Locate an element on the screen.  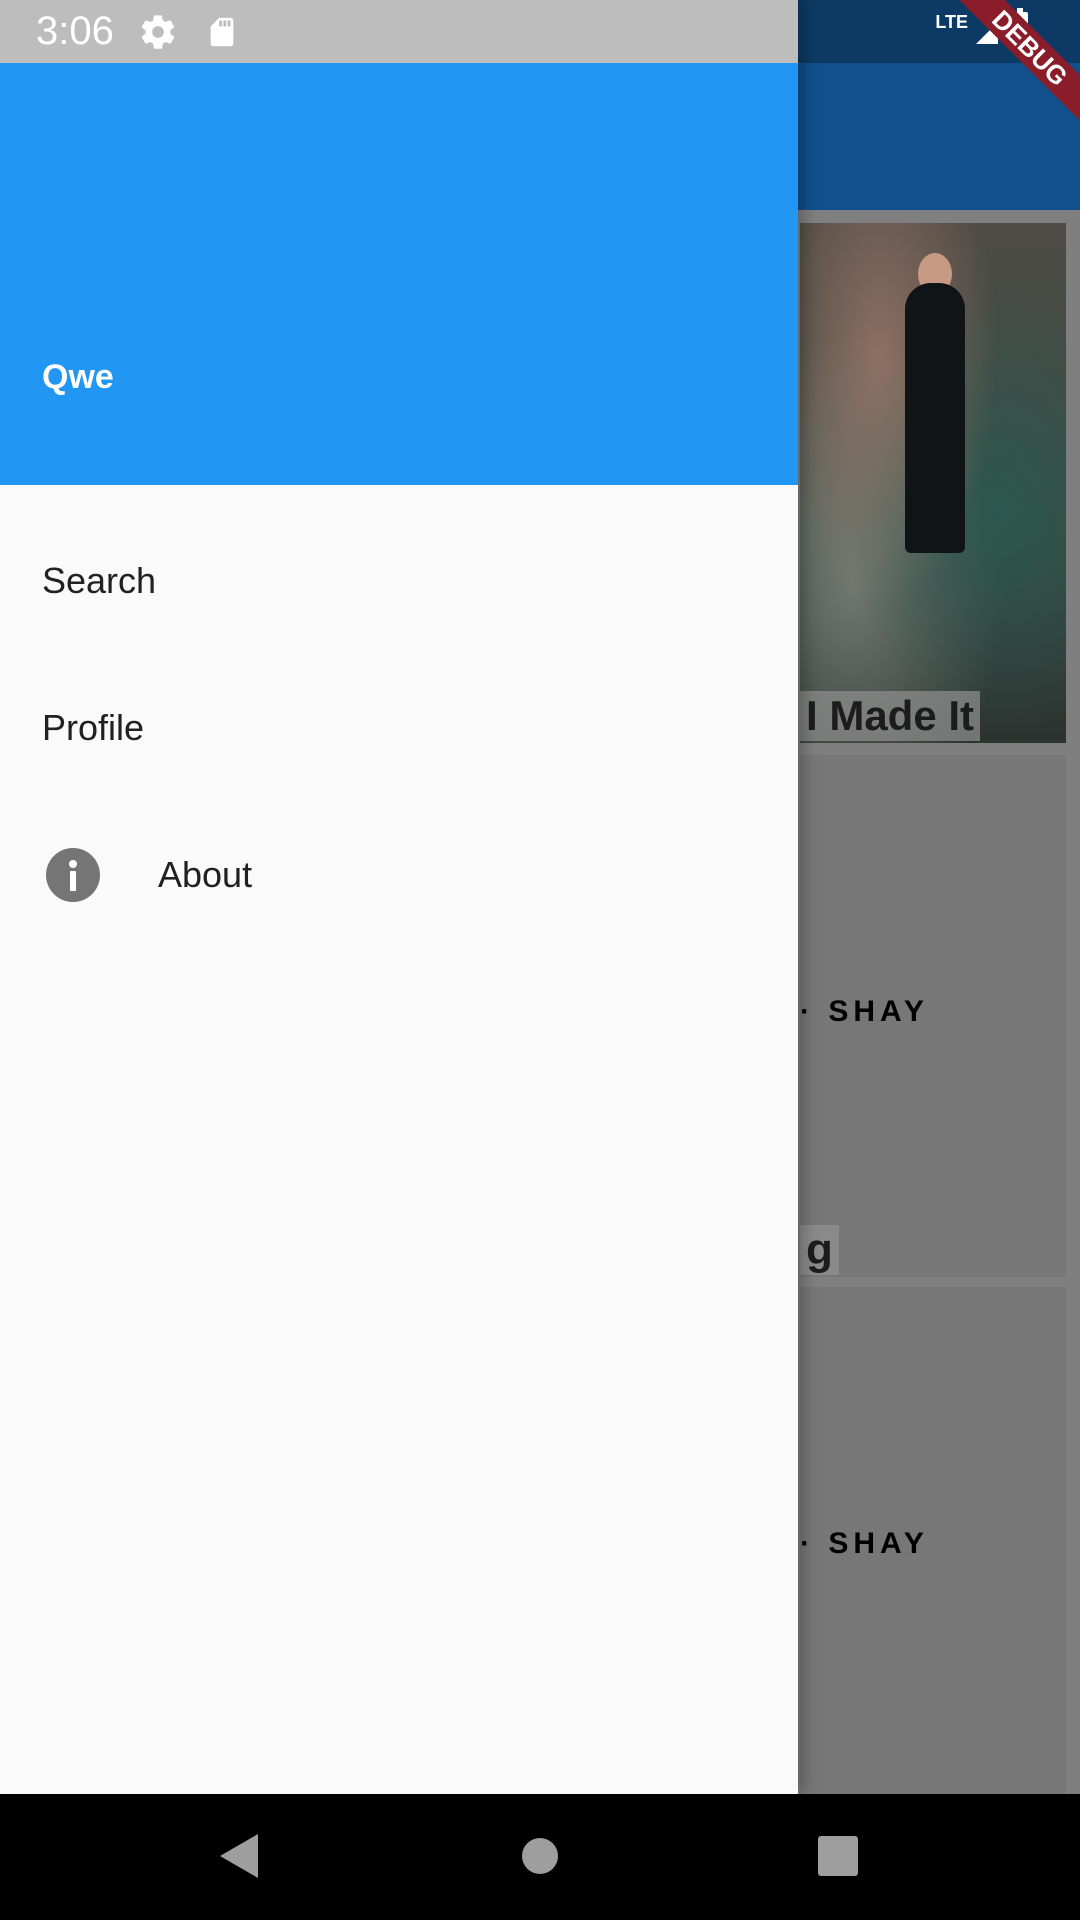
drawer-item-profile: Profile is located at coordinates (399, 728).